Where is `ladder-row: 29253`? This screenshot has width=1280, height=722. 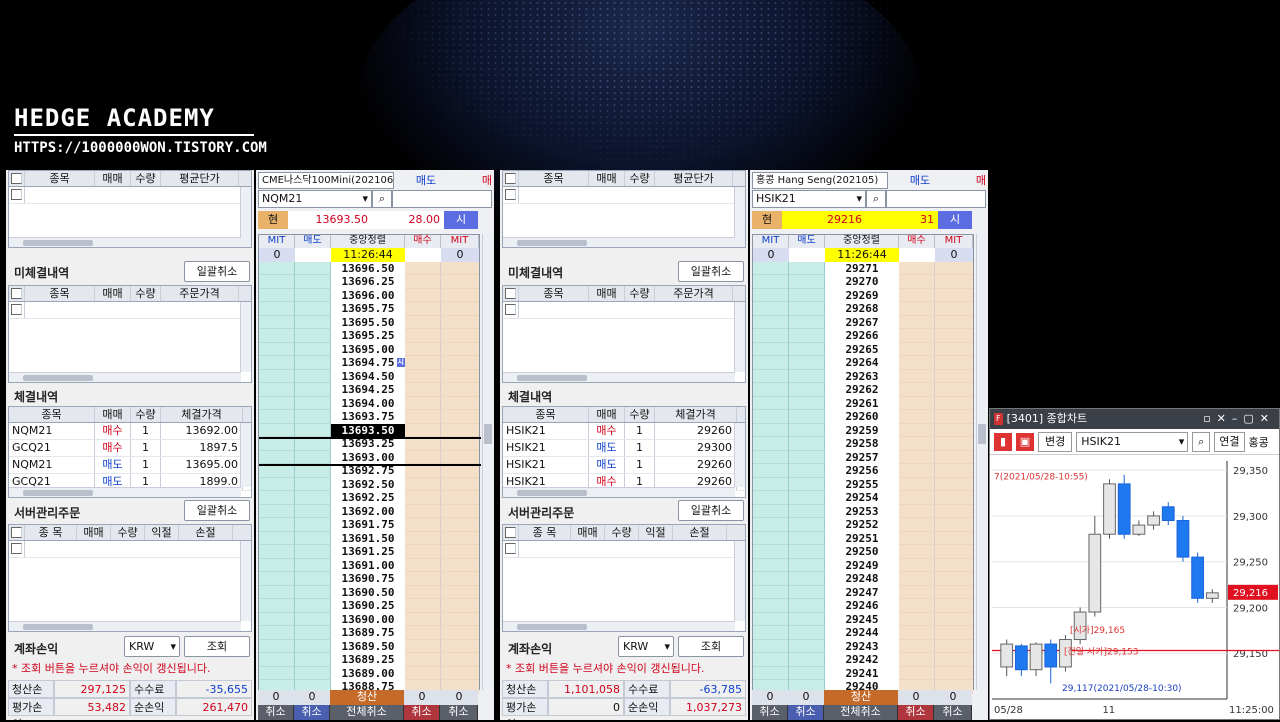
ladder-row: 29253 is located at coordinates (863, 511).